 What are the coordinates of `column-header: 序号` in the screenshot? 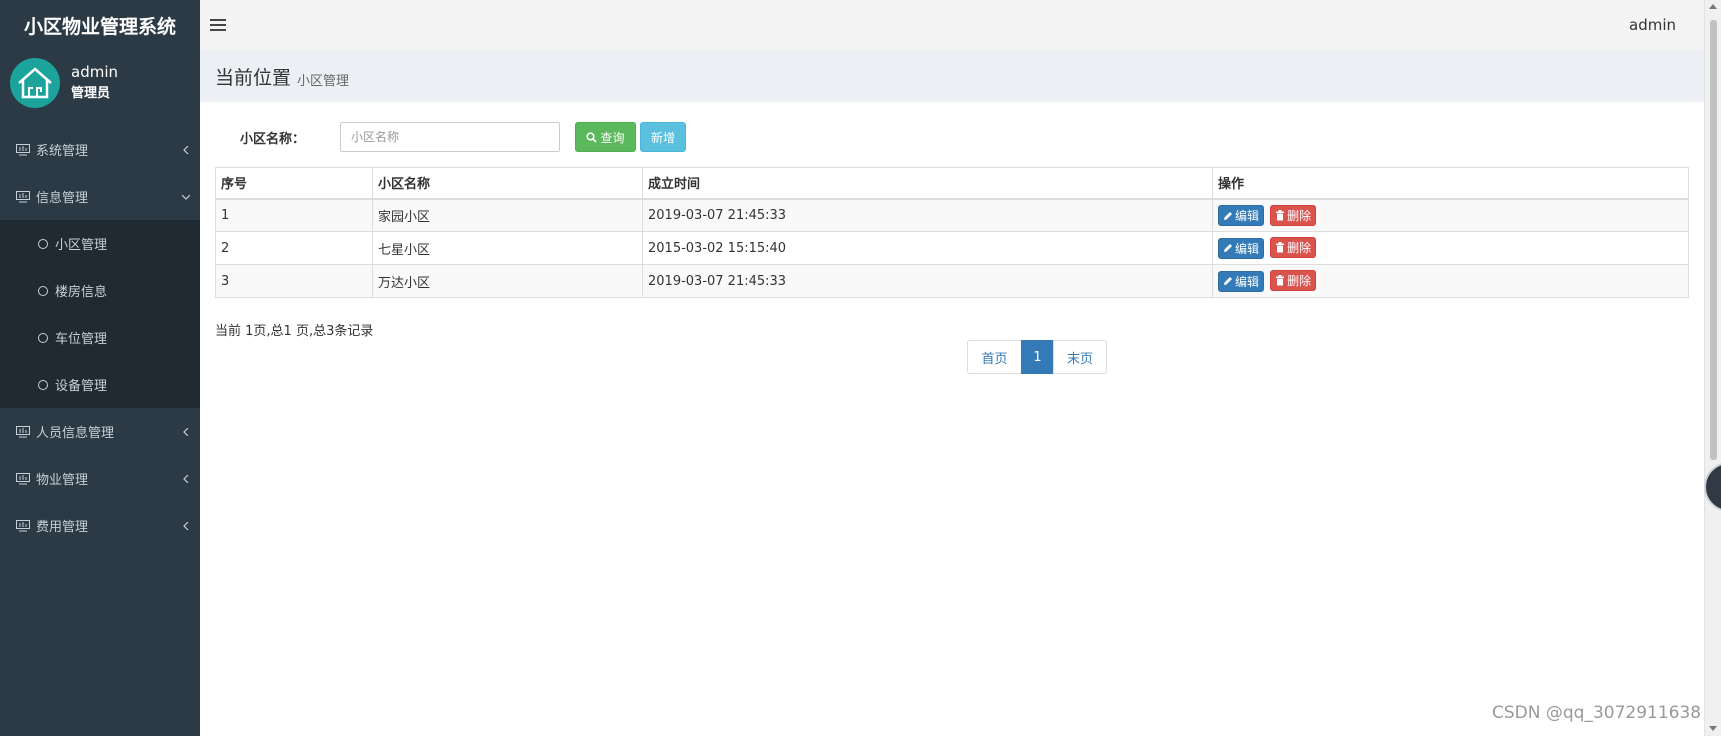 It's located at (294, 183).